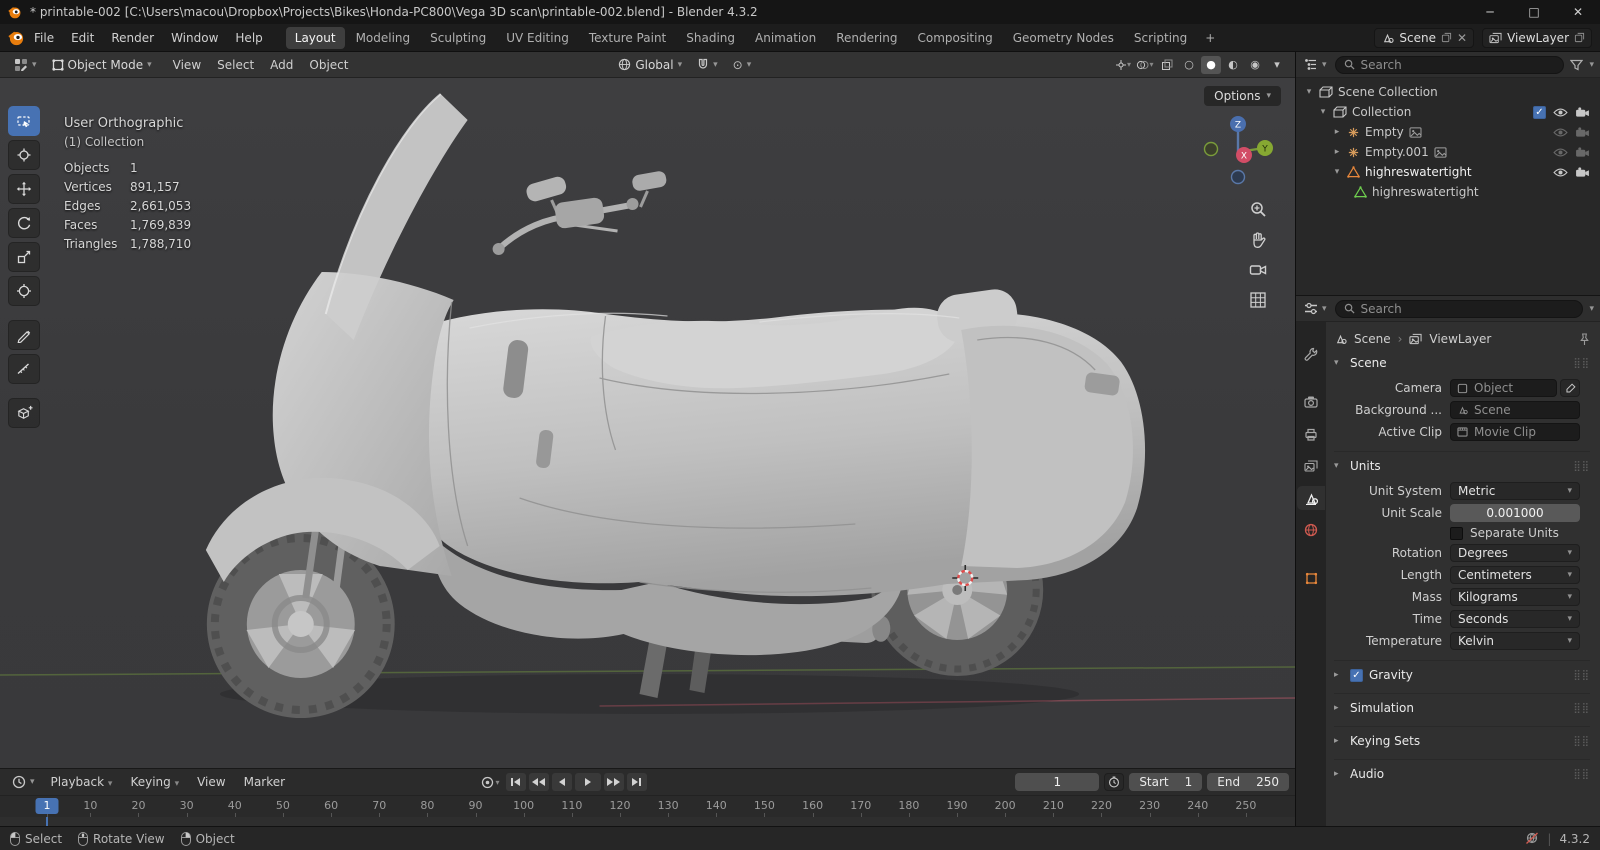  What do you see at coordinates (1539, 112) in the screenshot?
I see `collection-checkbox: ✓` at bounding box center [1539, 112].